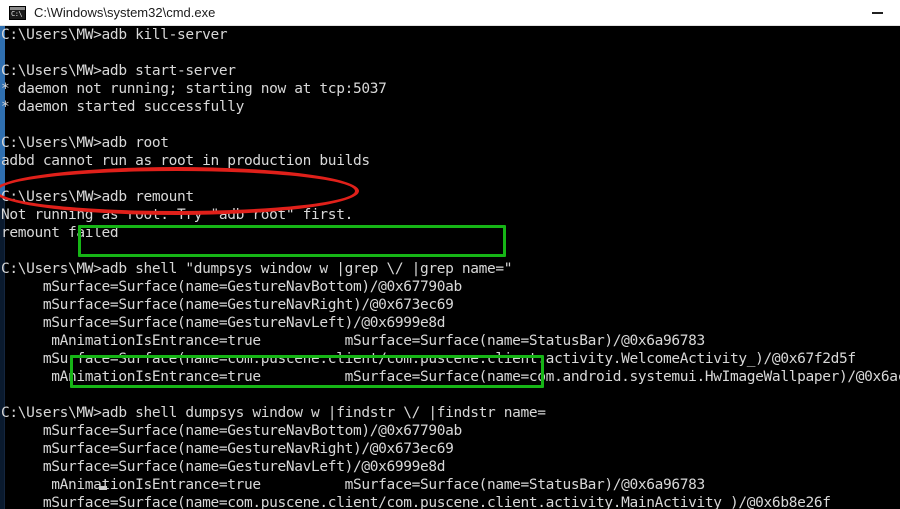  Describe the element at coordinates (97, 197) in the screenshot. I see `terminal-line: C:\Users\MW>adb remount` at that location.